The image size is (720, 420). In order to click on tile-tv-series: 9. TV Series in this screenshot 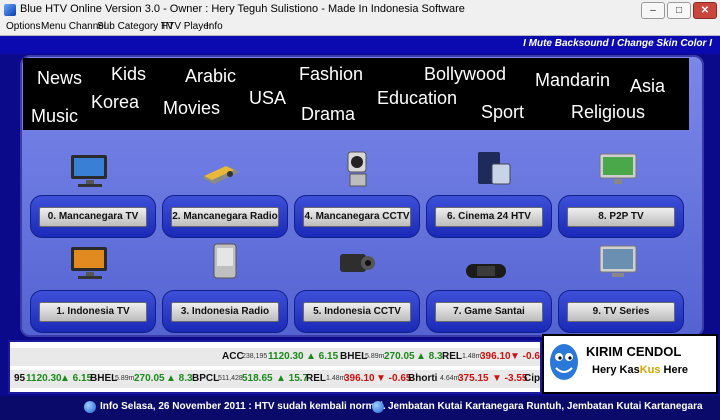, I will do `click(621, 311)`.